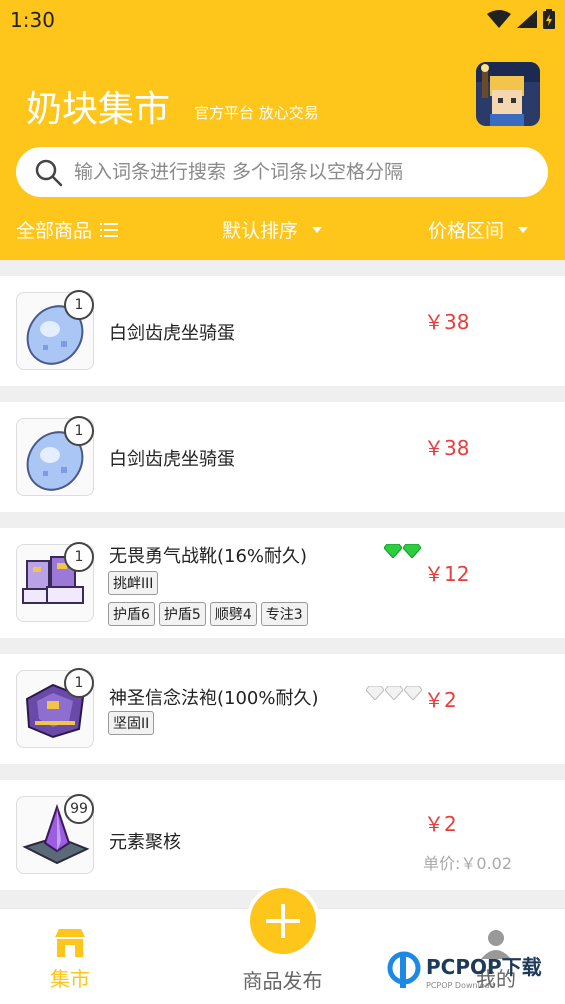 This screenshot has height=1004, width=565. I want to click on attribute-tag: 护盾6, so click(131, 614).